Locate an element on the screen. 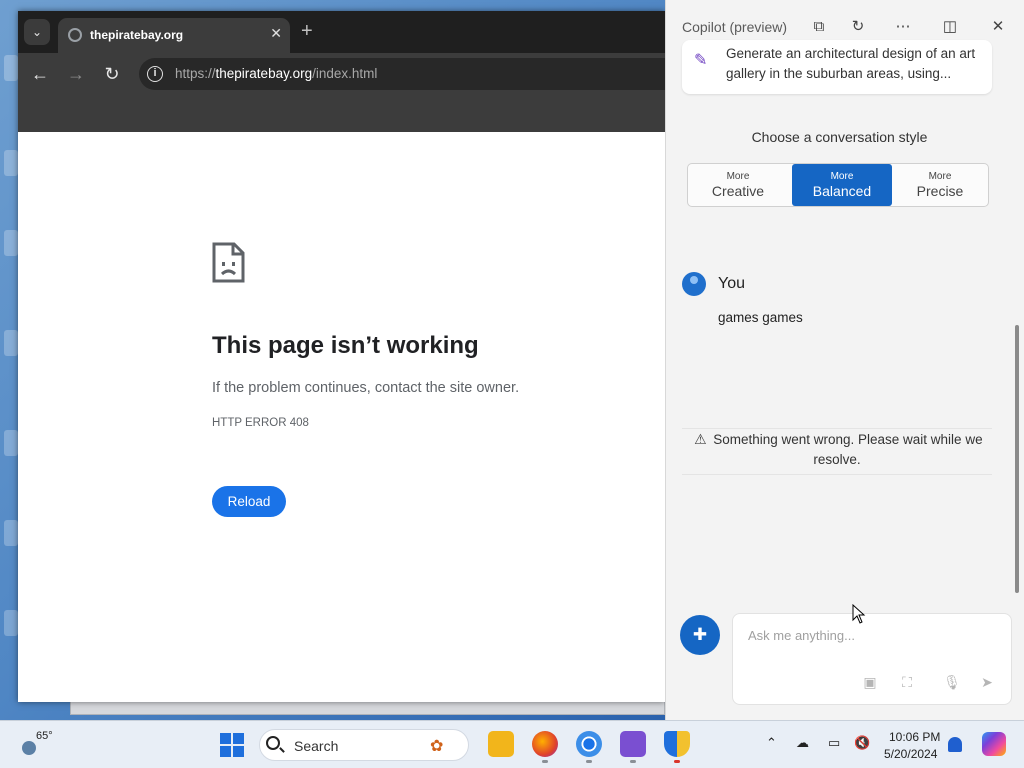 The height and width of the screenshot is (768, 1024). image-create-icon: ✎ is located at coordinates (701, 60).